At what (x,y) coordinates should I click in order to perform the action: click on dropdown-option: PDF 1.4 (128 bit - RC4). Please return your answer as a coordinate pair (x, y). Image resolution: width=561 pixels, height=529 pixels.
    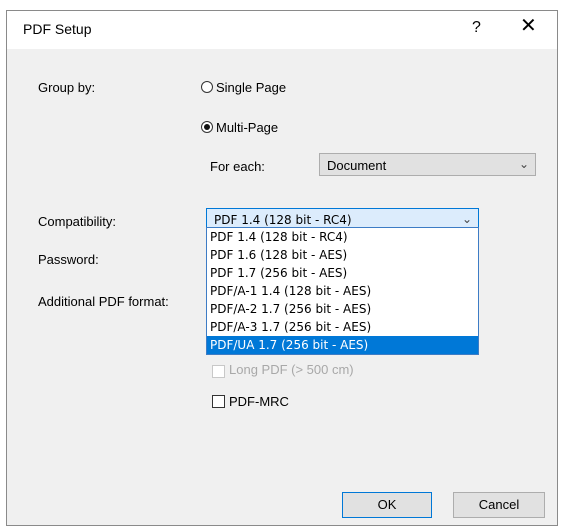
    Looking at the image, I should click on (342, 237).